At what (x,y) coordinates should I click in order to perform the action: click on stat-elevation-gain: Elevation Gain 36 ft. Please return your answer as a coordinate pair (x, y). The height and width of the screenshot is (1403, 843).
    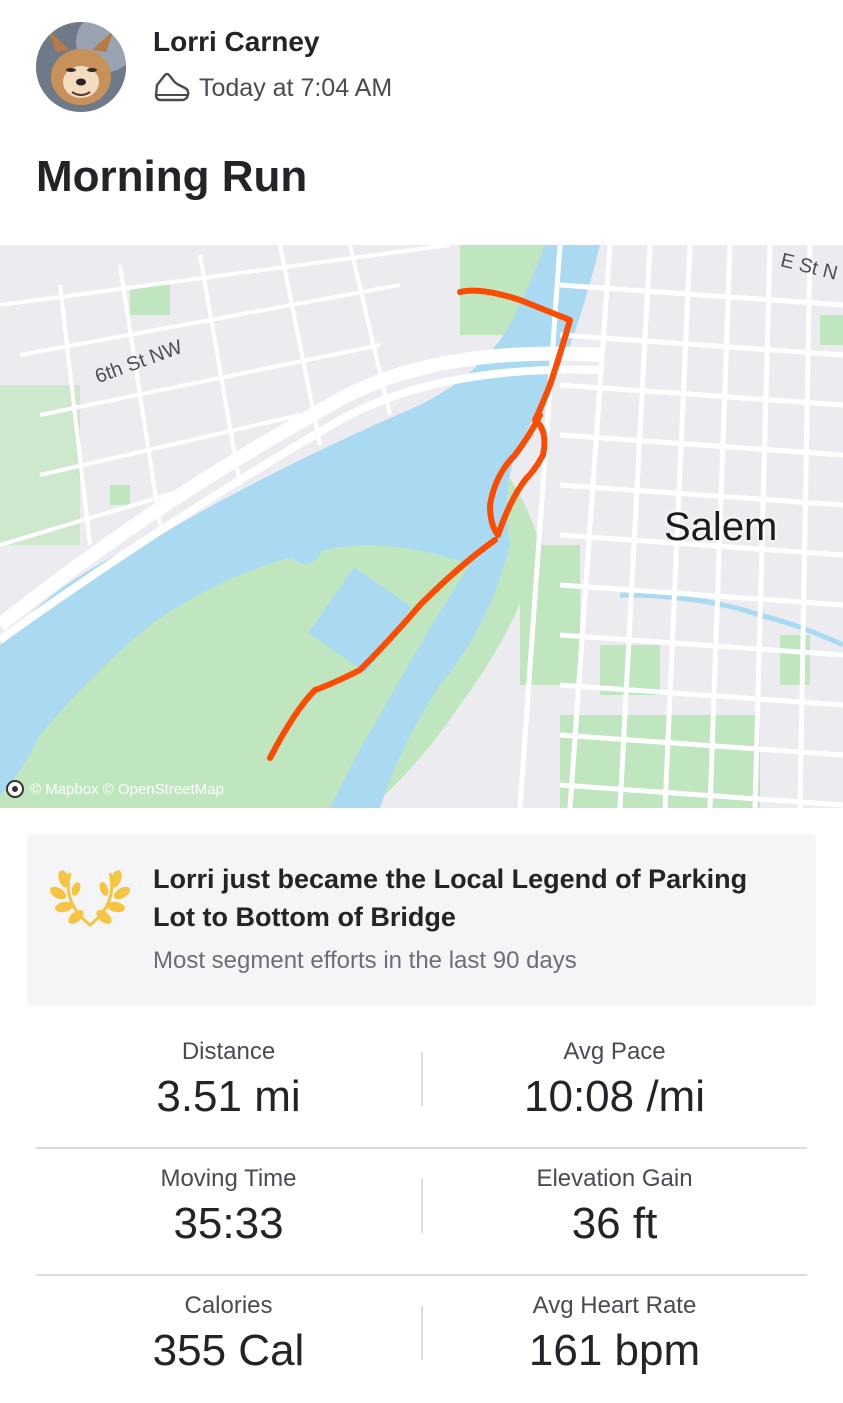
    Looking at the image, I should click on (614, 1199).